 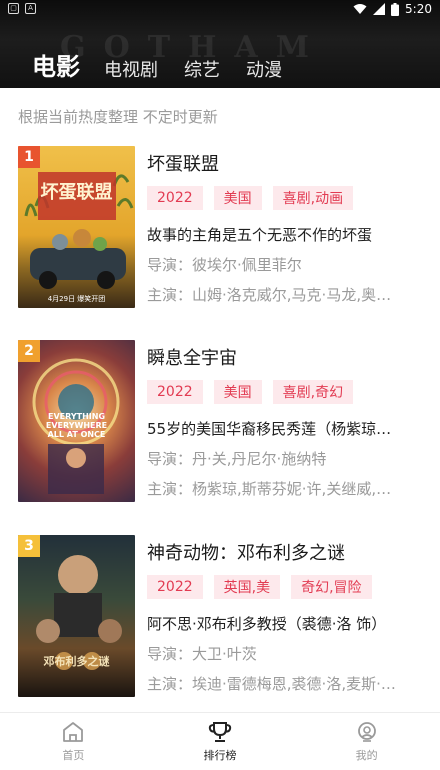 What do you see at coordinates (76, 425) in the screenshot?
I see `poster-title: EVERYTHING EVERYWHERE ALL AT ONCE` at bounding box center [76, 425].